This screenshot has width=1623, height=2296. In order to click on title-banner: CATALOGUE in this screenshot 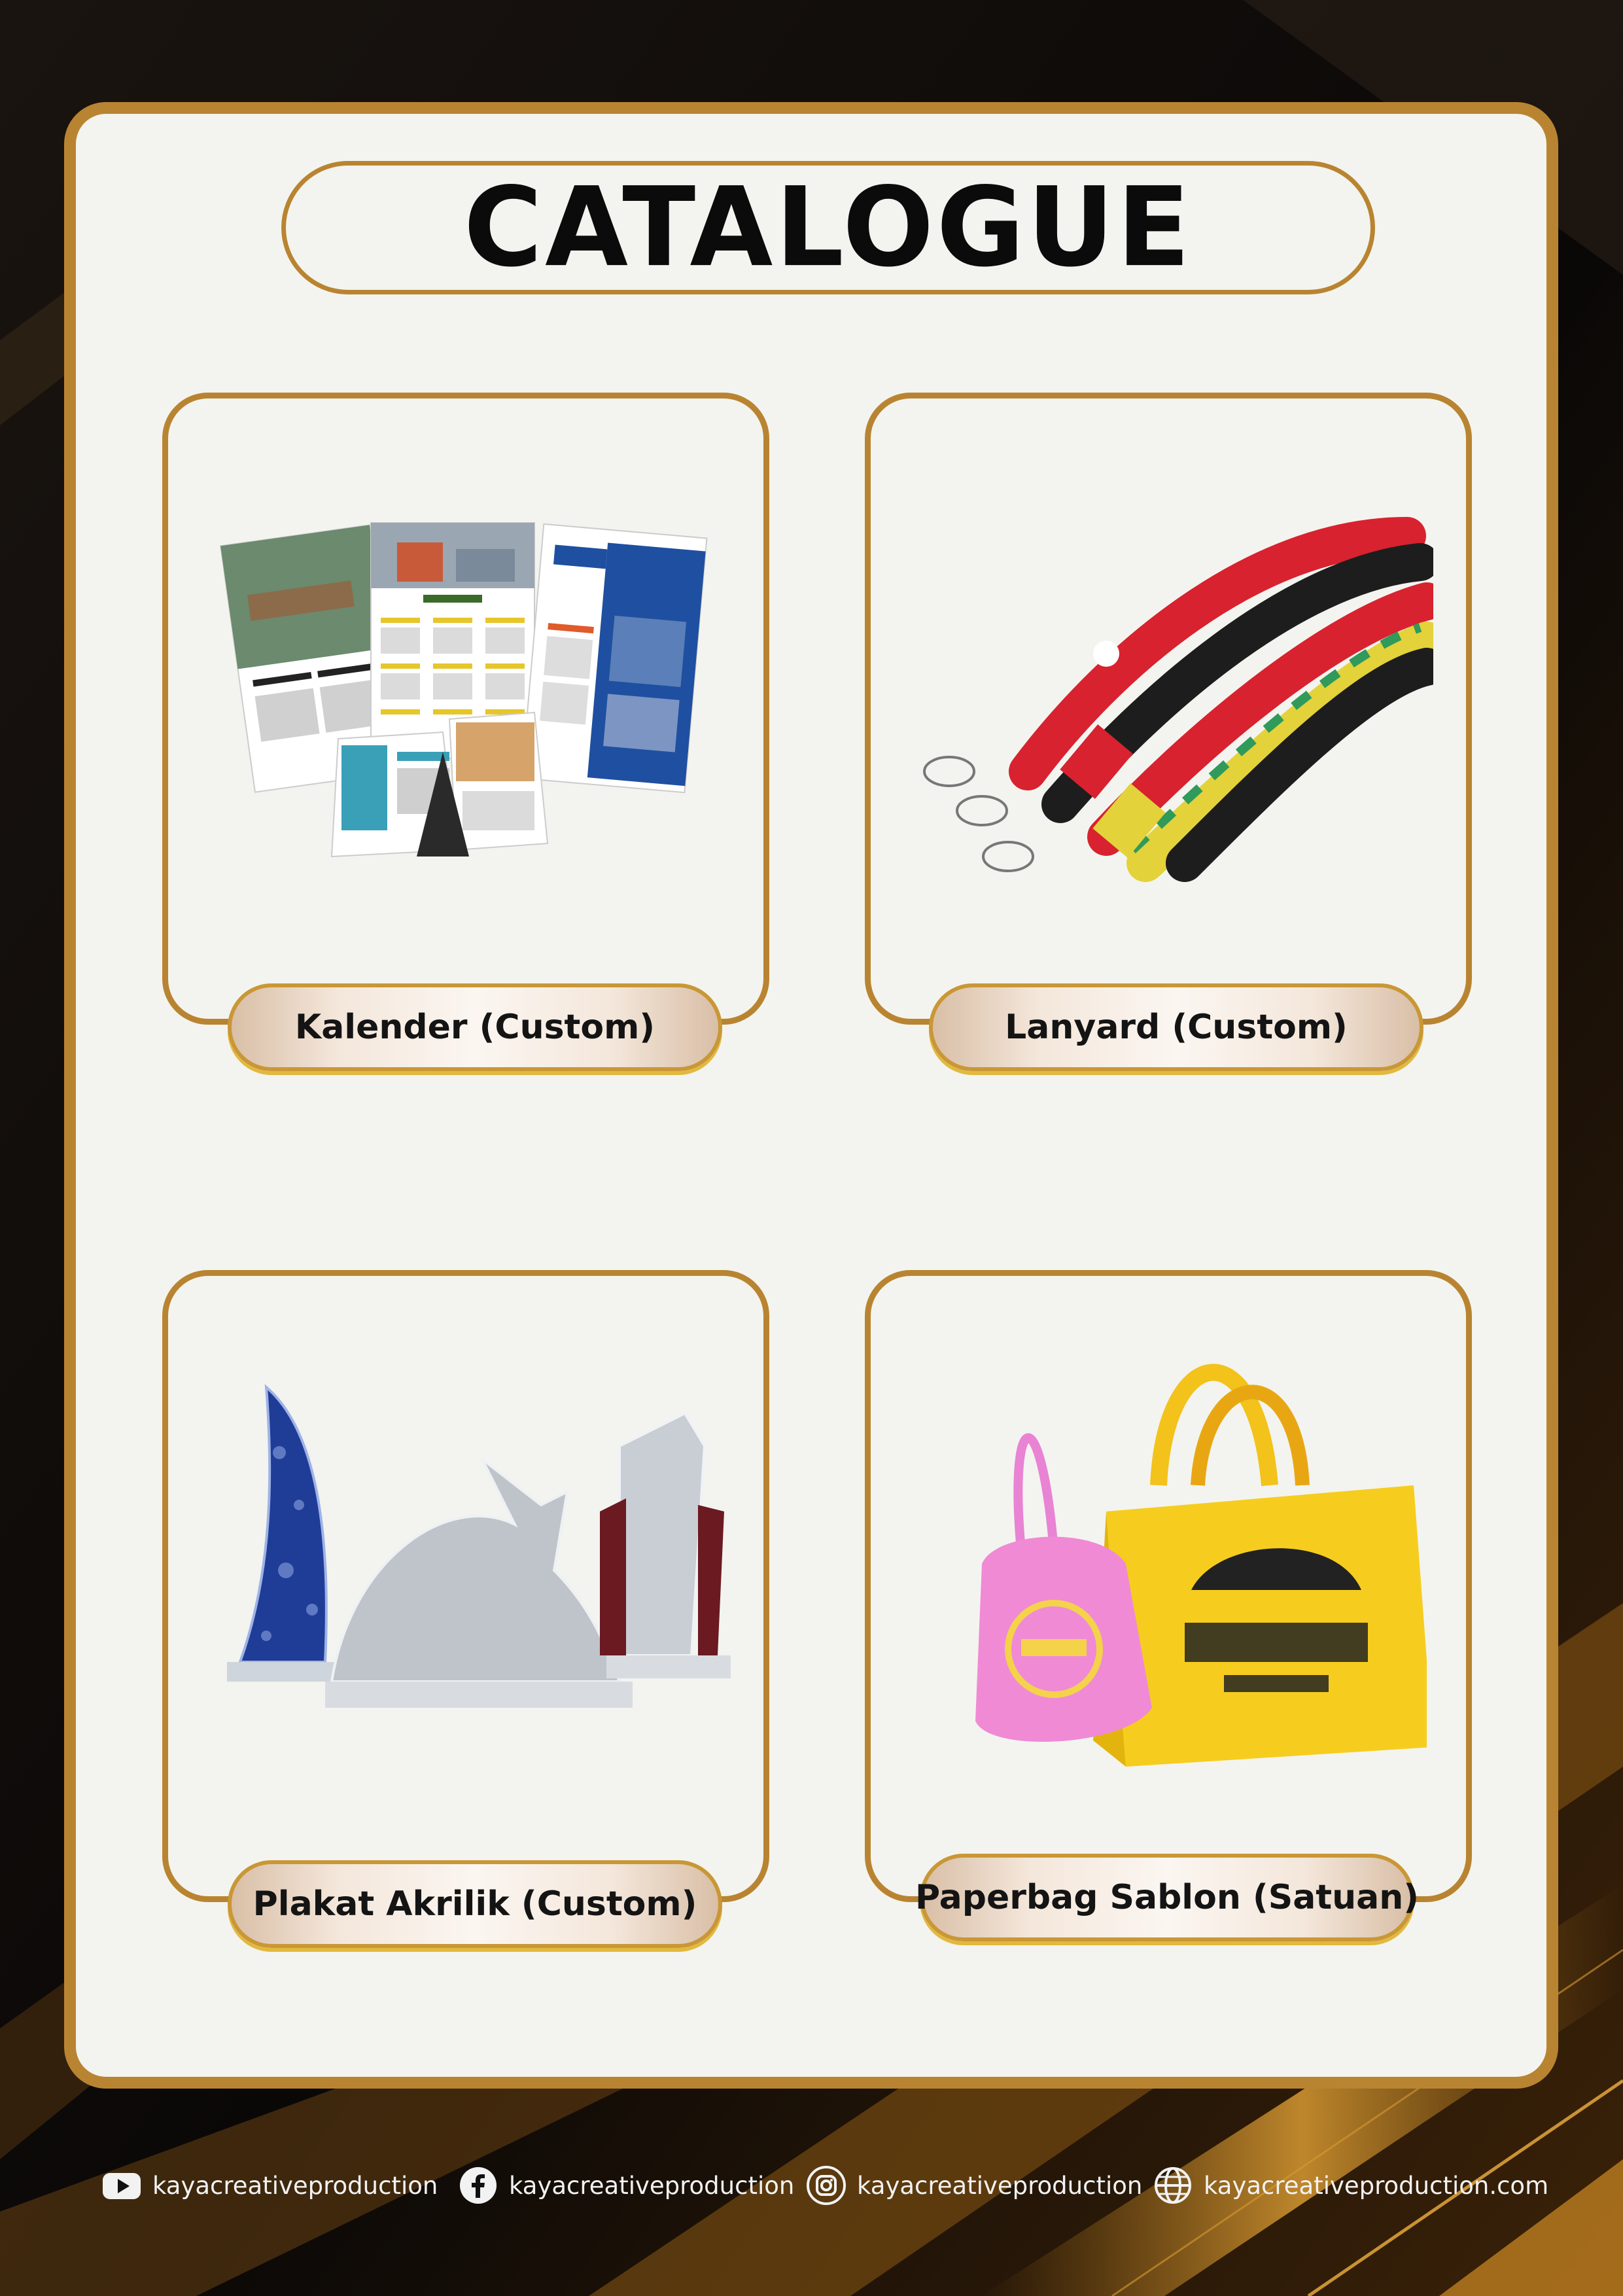, I will do `click(828, 227)`.